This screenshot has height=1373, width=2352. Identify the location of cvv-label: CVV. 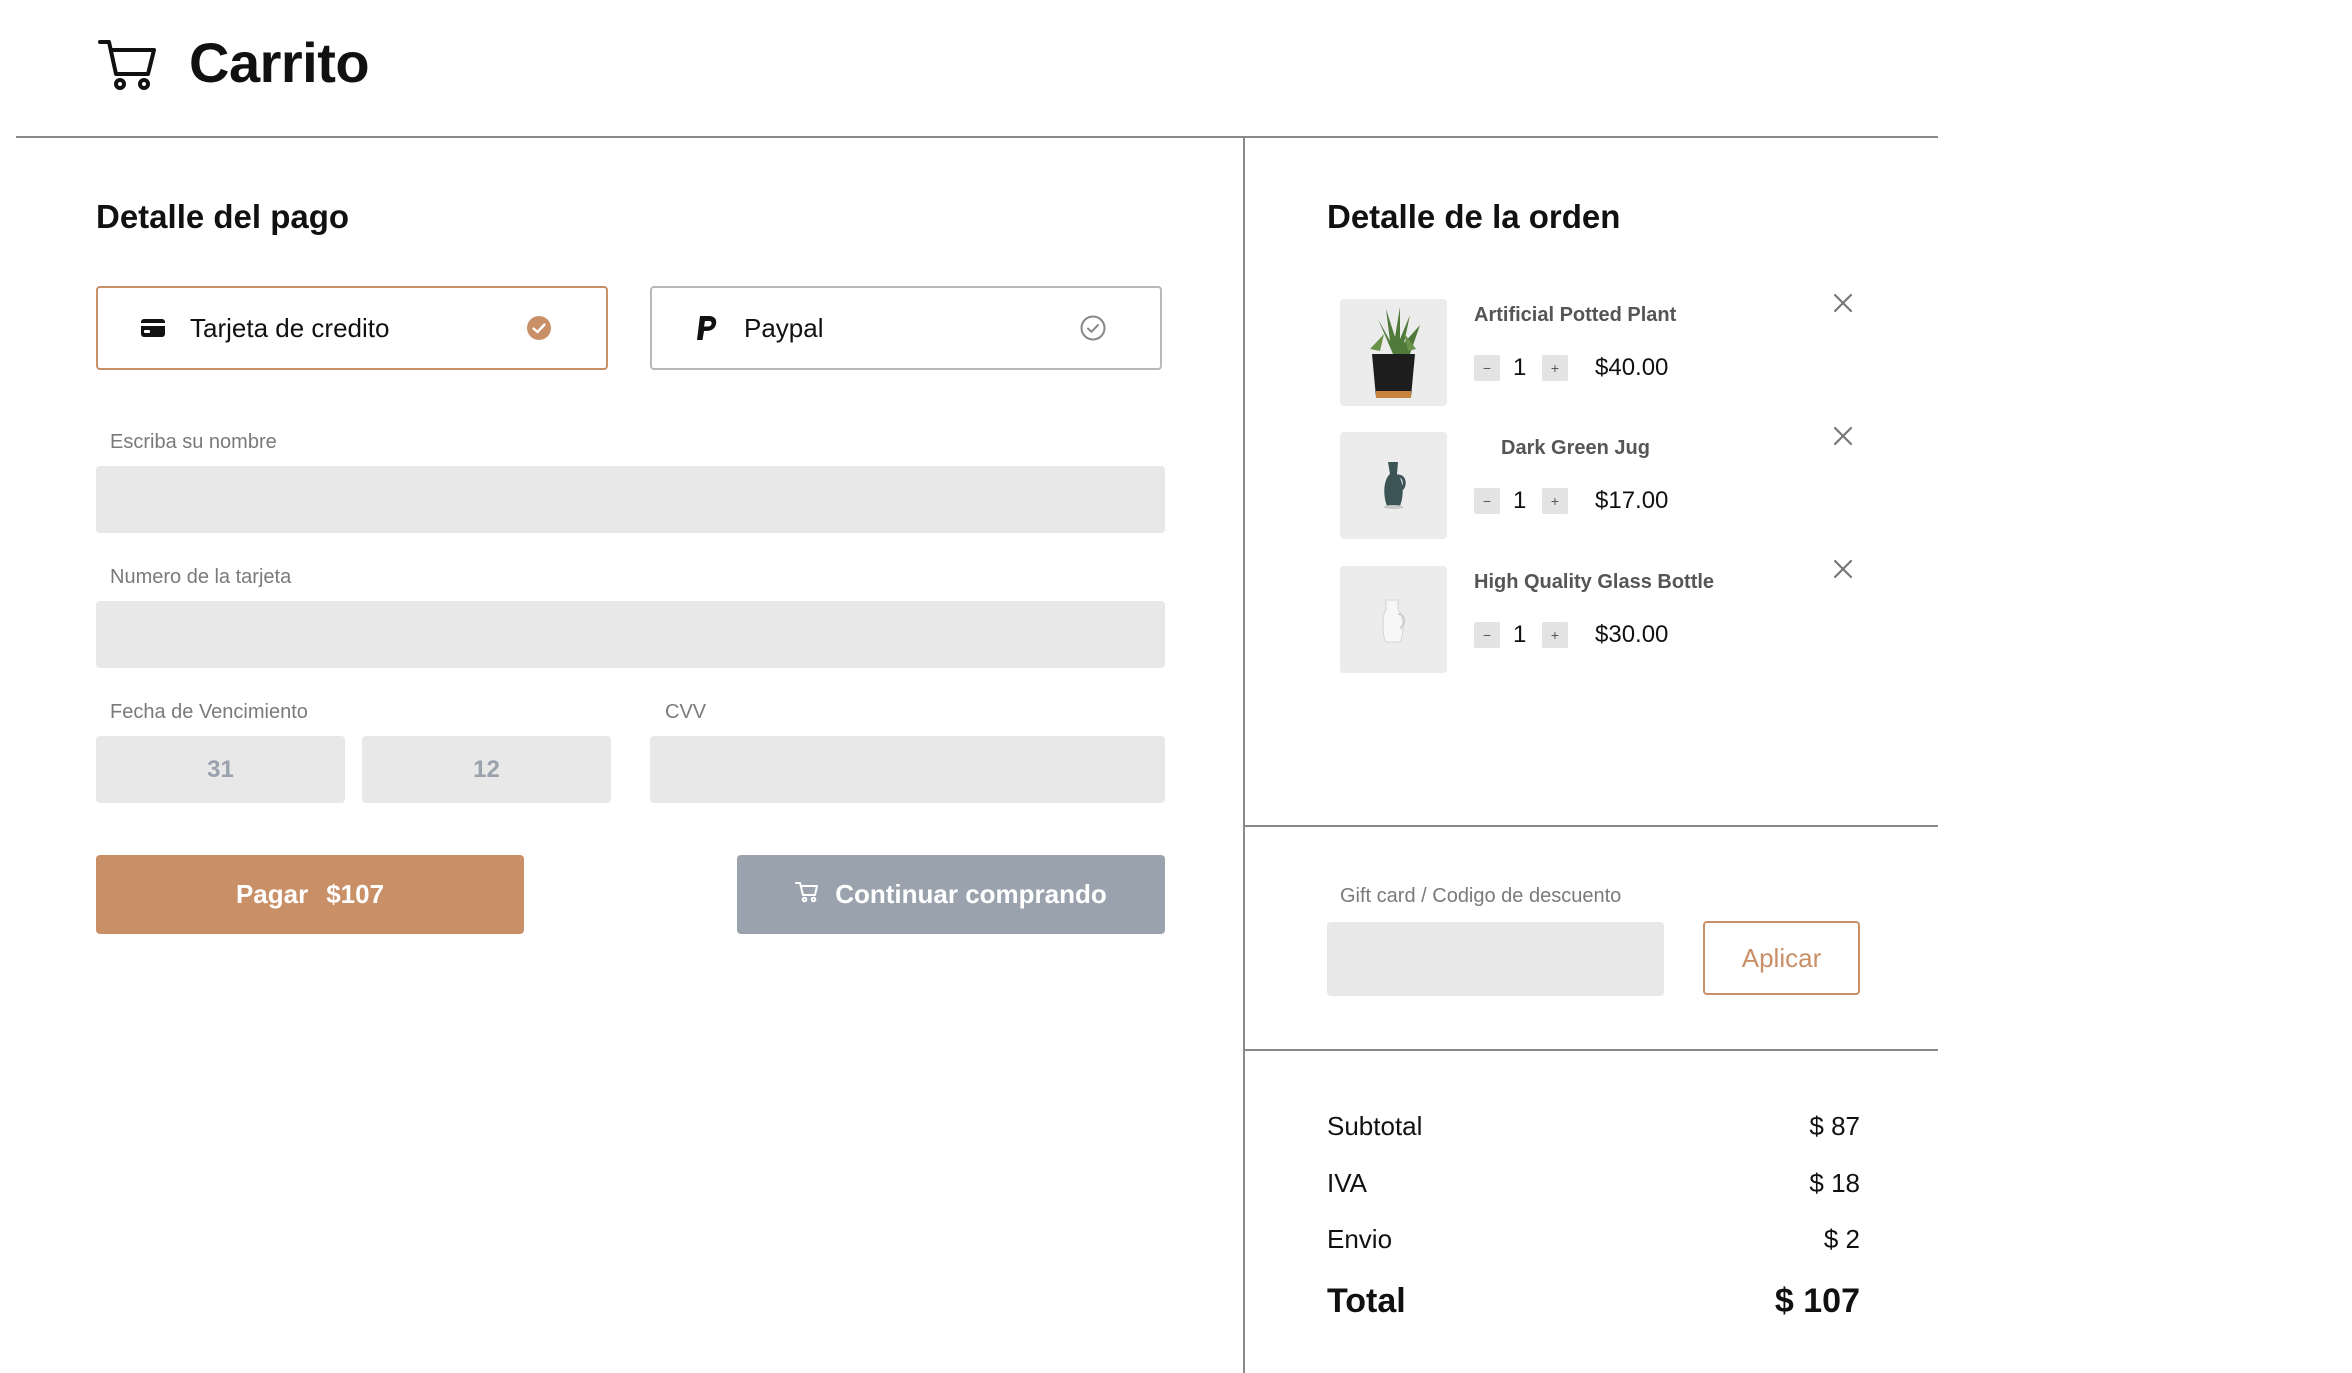
(686, 712).